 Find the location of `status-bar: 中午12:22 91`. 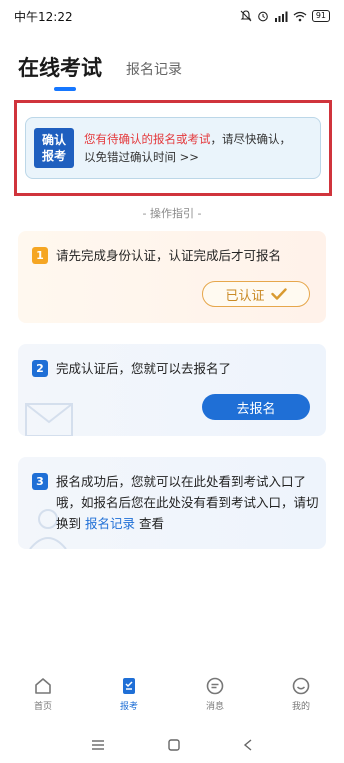

status-bar: 中午12:22 91 is located at coordinates (172, 16).